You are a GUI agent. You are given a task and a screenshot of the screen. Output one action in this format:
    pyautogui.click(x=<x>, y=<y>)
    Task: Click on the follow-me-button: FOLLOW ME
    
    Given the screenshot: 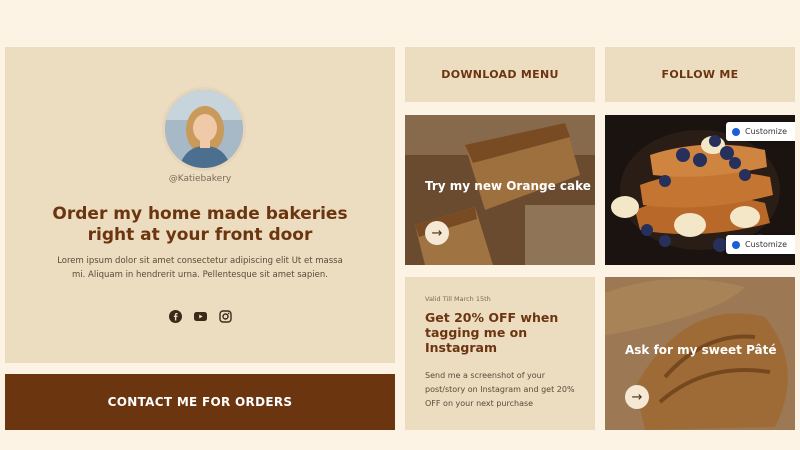 What is the action you would take?
    pyautogui.click(x=700, y=74)
    